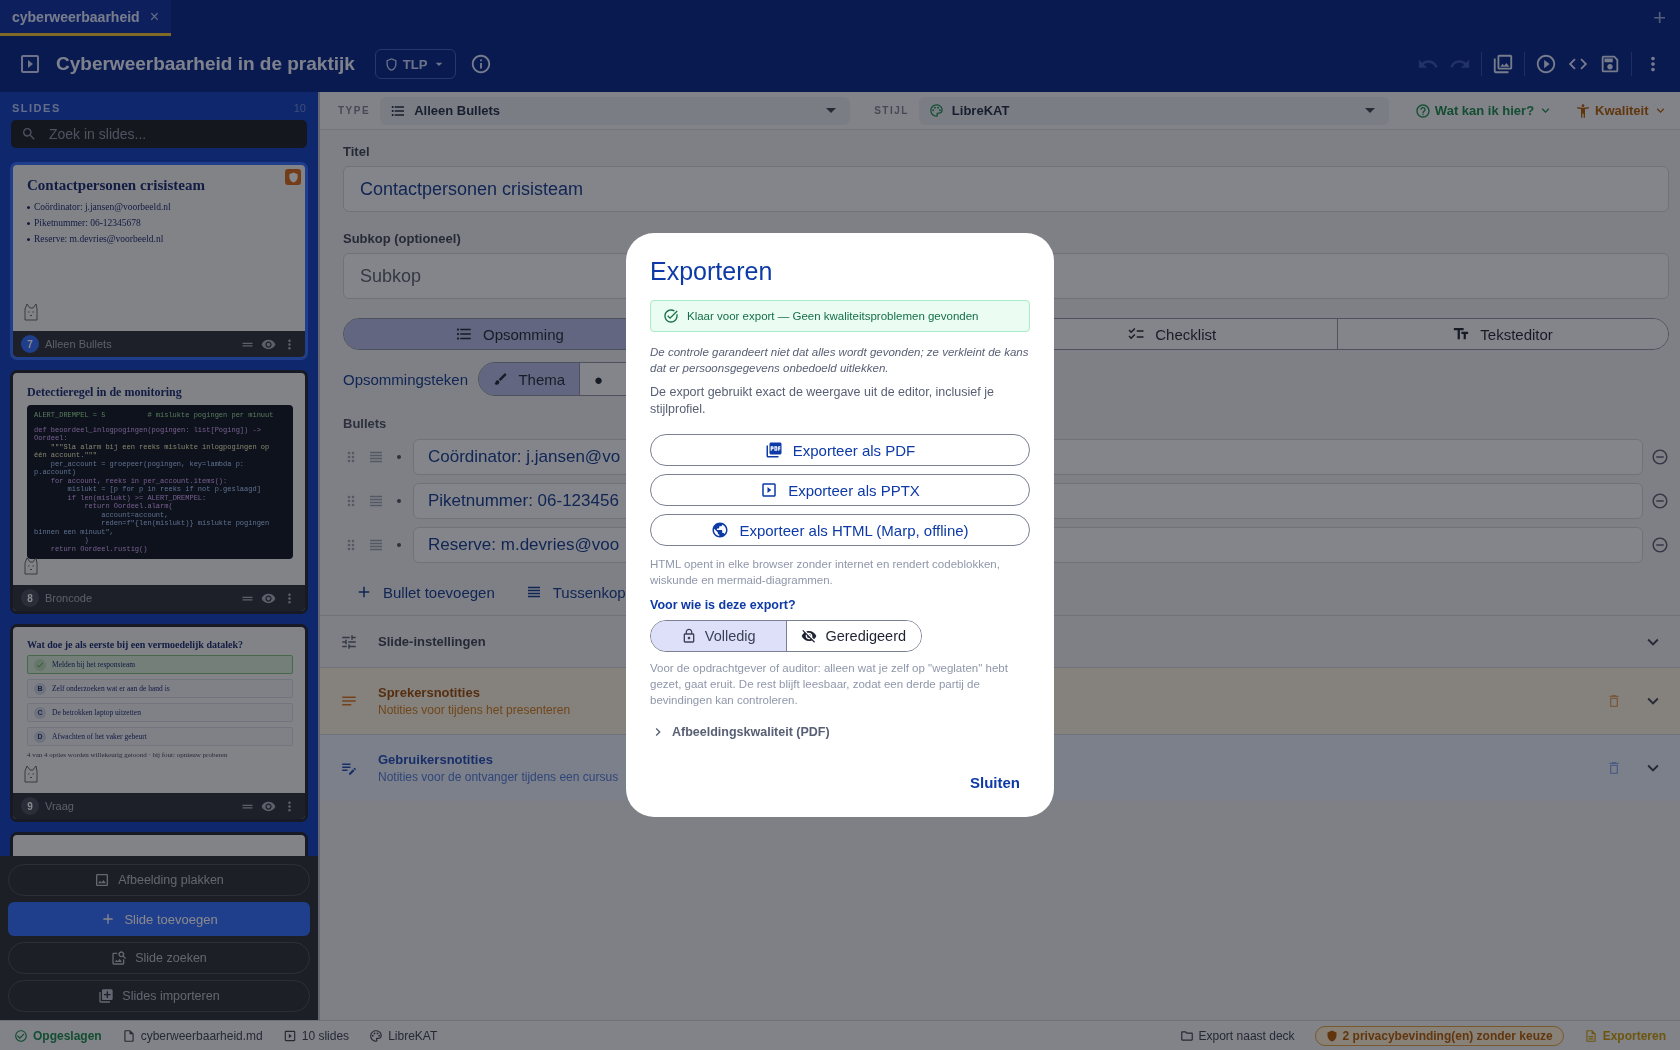 The height and width of the screenshot is (1050, 1680). Describe the element at coordinates (402, 238) in the screenshot. I see `field-label: Subkop (optioneel)` at that location.